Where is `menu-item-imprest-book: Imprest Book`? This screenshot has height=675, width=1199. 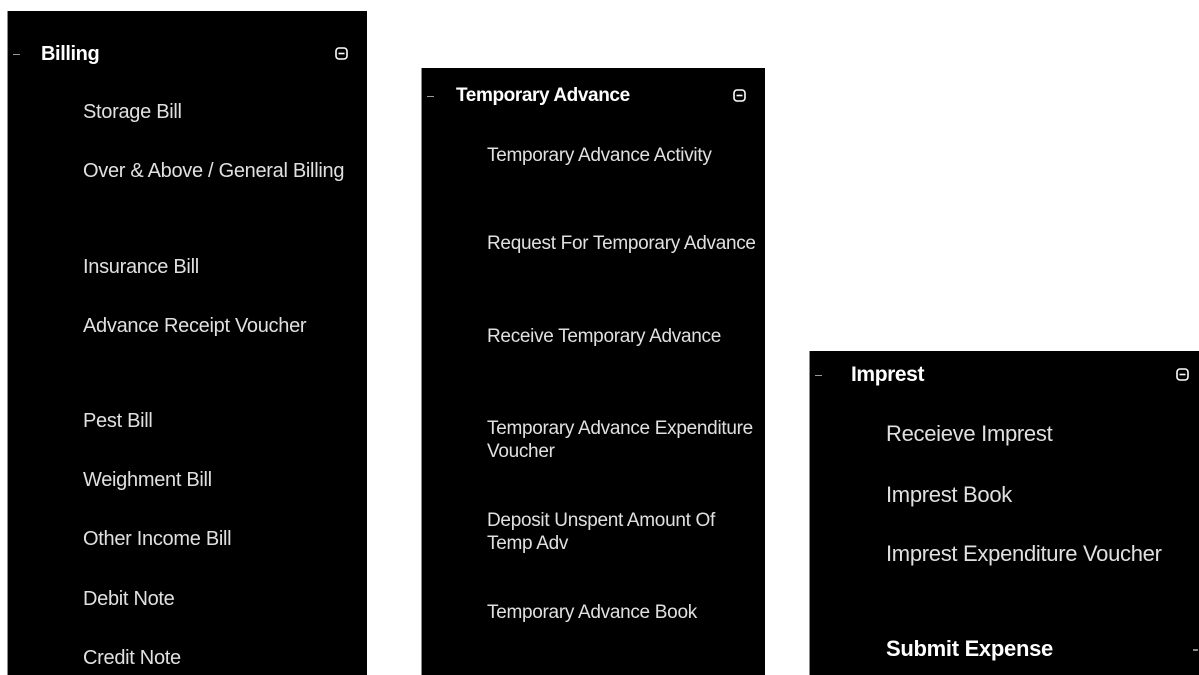 menu-item-imprest-book: Imprest Book is located at coordinates (1036, 494).